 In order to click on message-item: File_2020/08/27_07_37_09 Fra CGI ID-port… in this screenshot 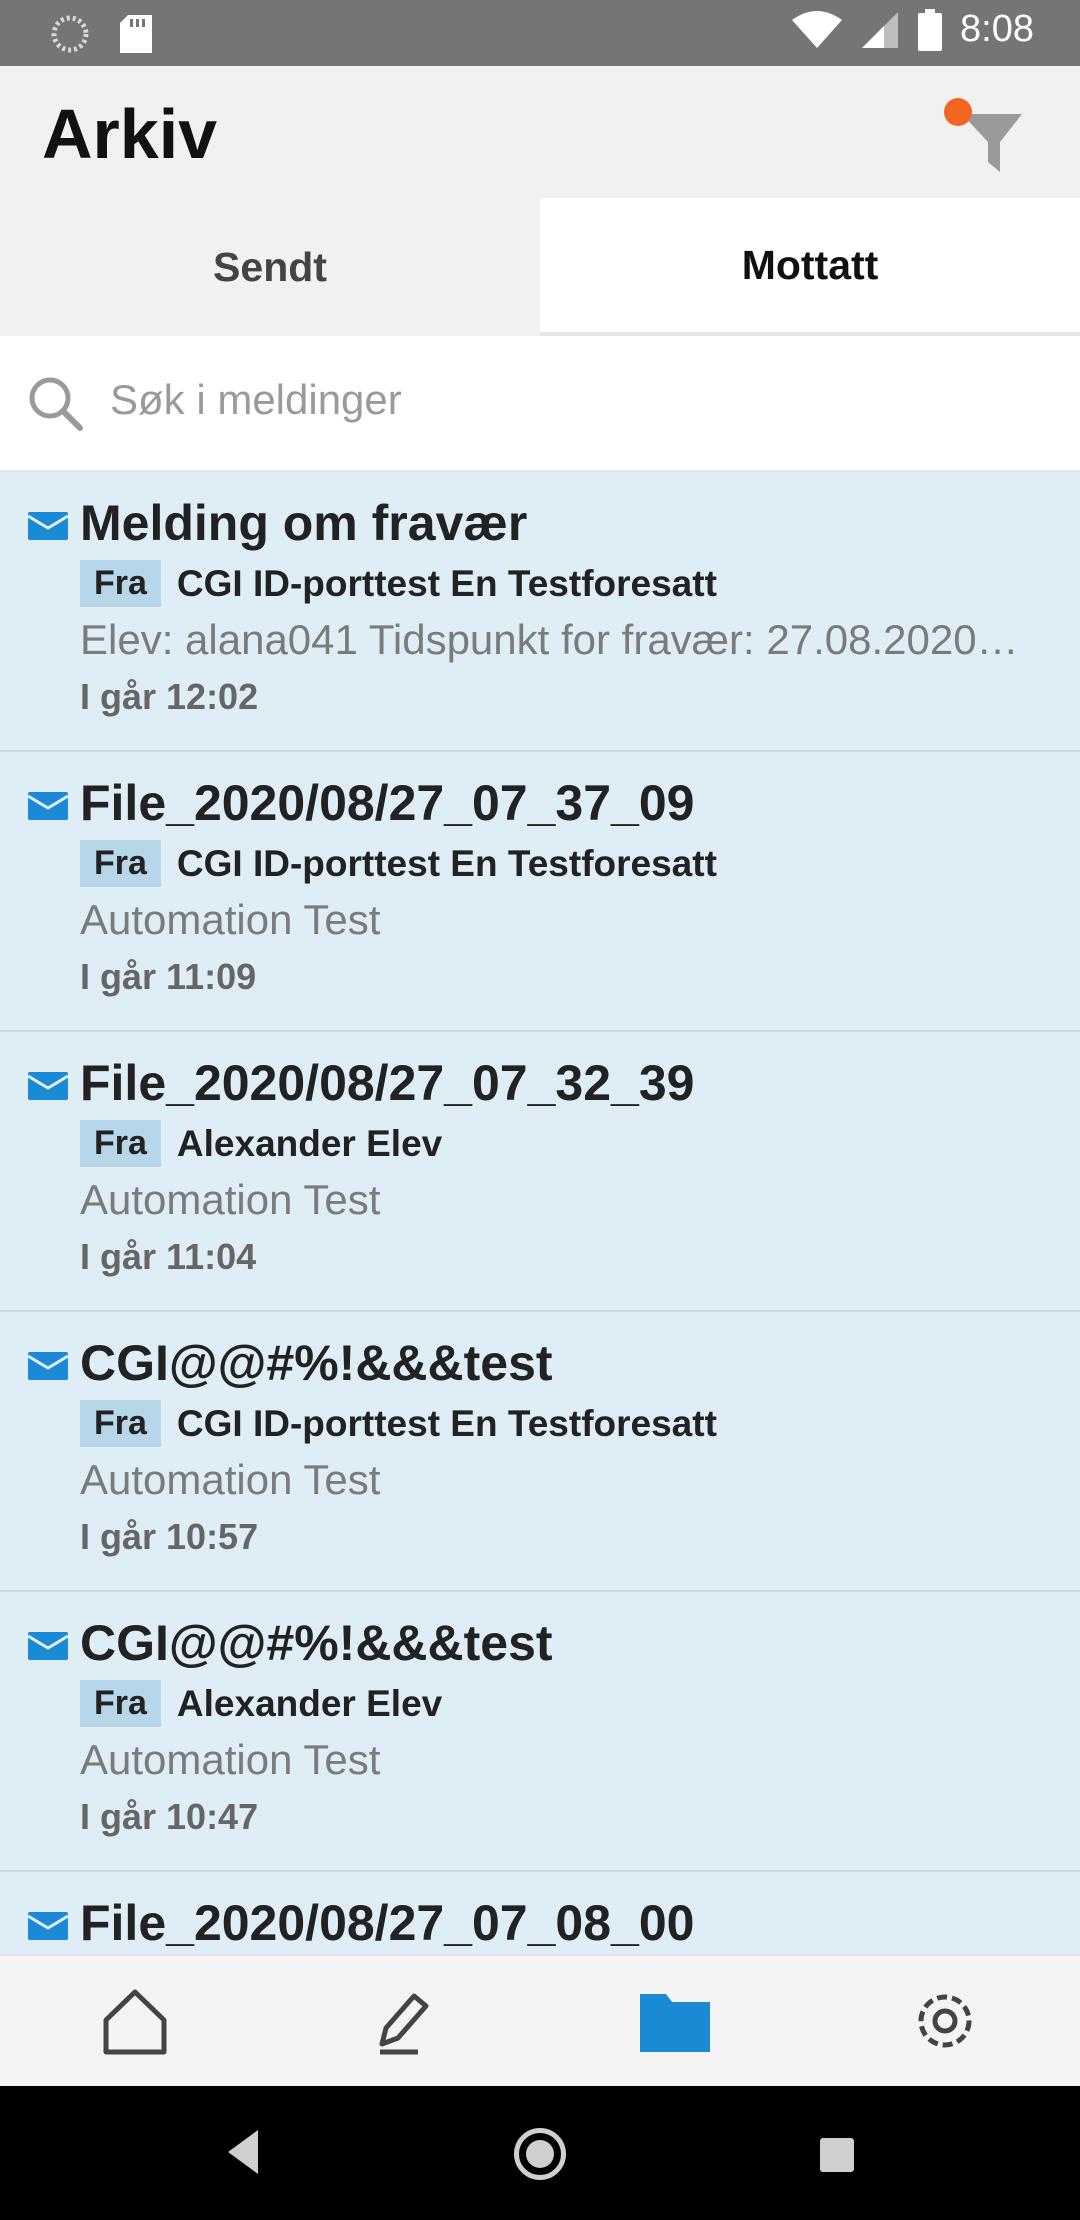, I will do `click(540, 892)`.